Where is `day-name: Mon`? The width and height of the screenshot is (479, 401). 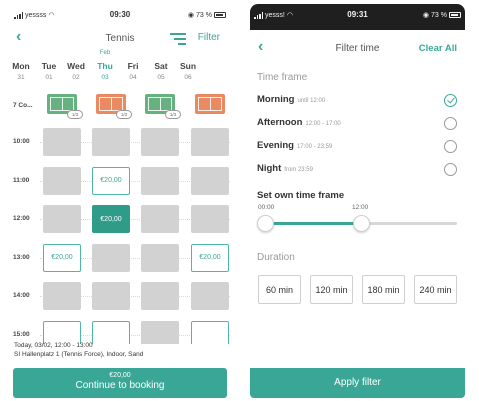
day-name: Mon is located at coordinates (21, 66).